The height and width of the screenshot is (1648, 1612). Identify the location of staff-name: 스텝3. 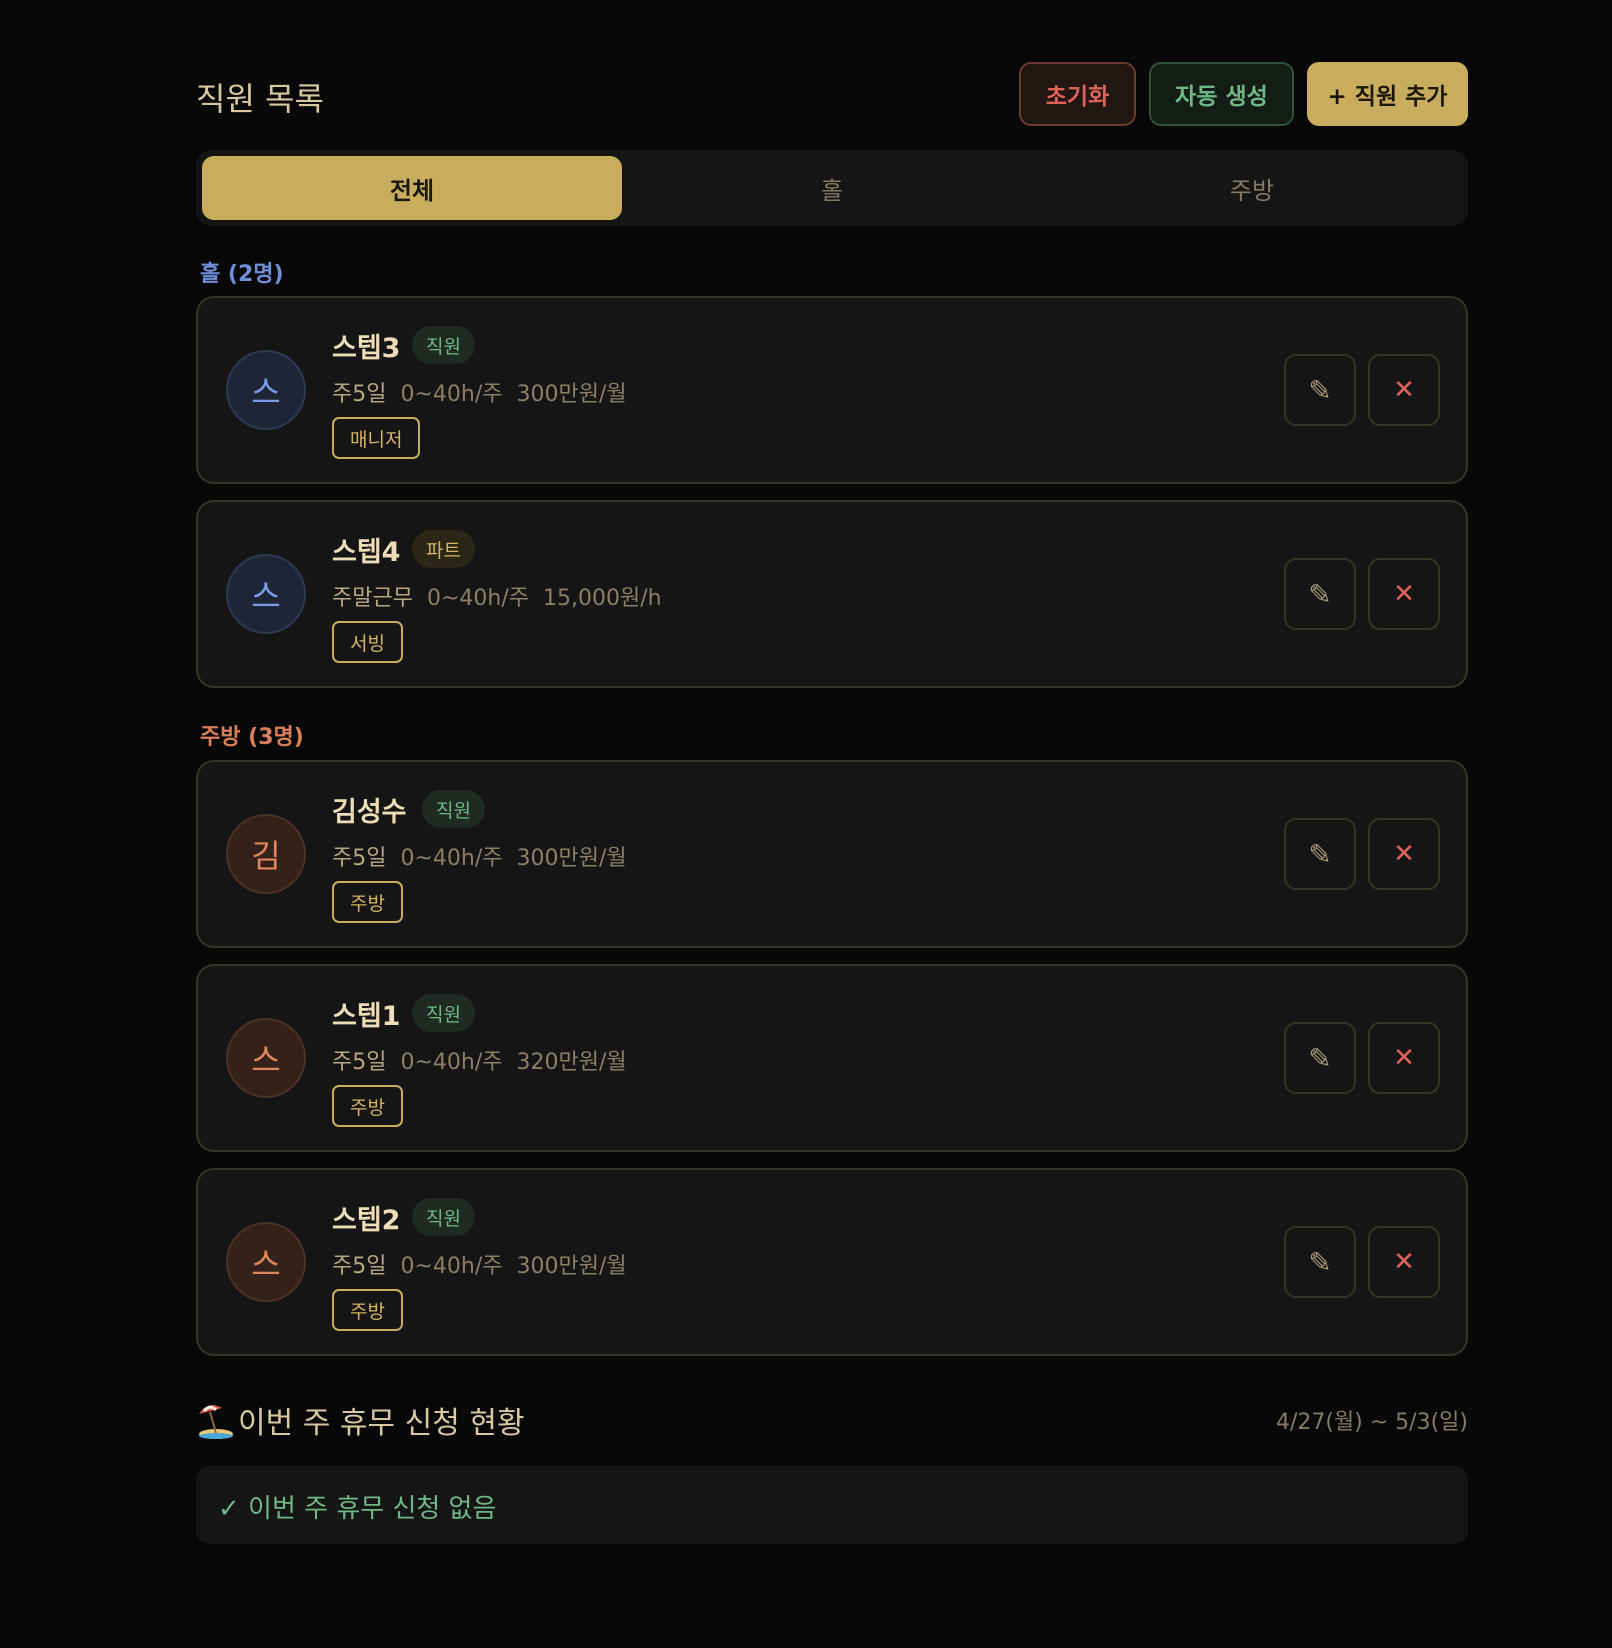
(366, 348).